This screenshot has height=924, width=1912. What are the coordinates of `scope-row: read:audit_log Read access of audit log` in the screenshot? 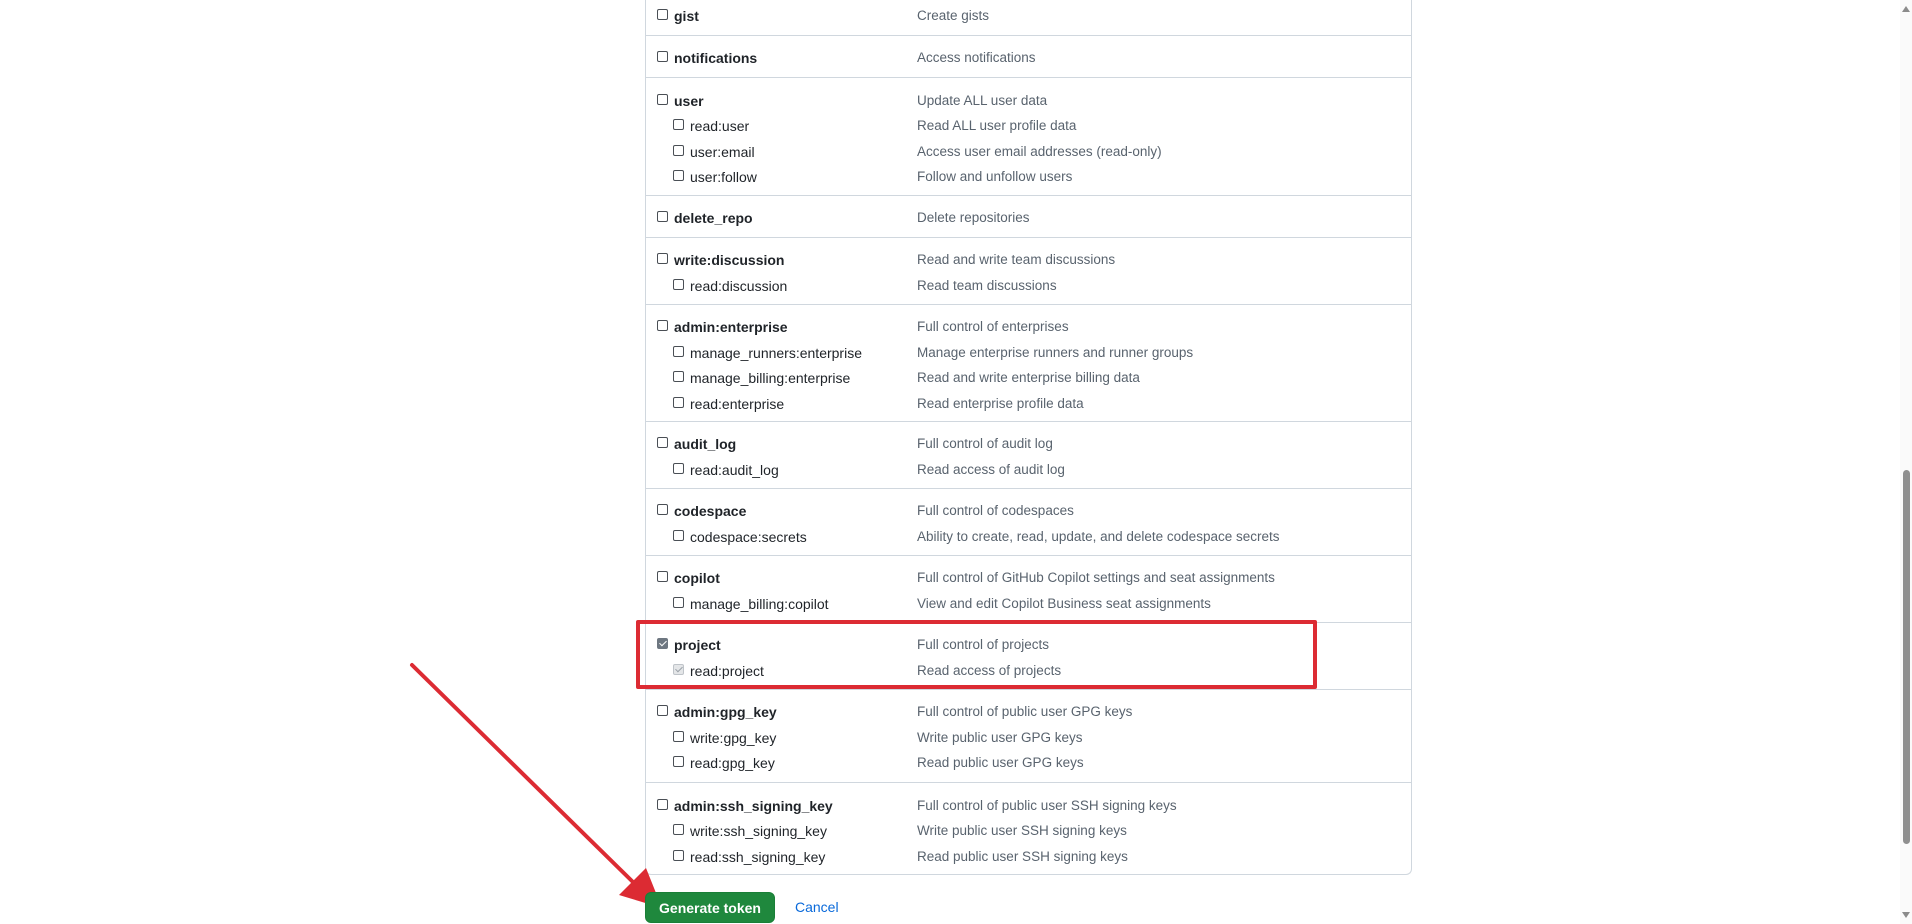 It's located at (1028, 470).